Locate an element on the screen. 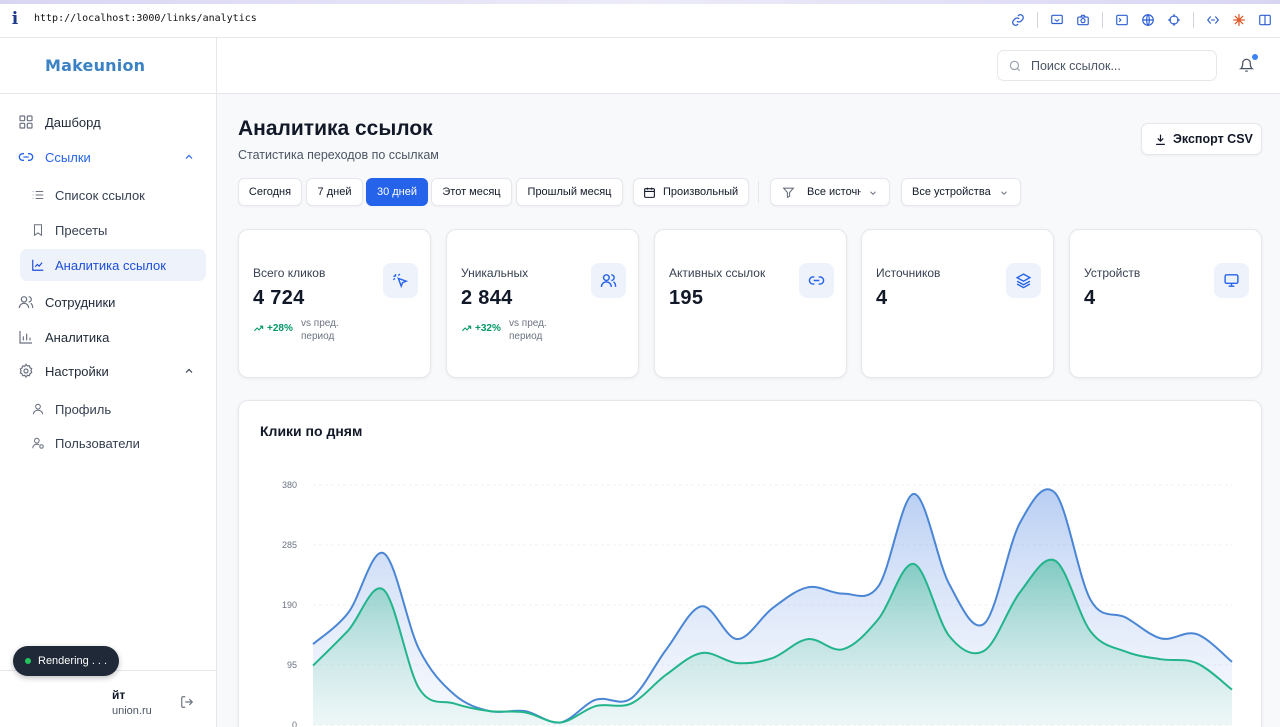  stat-label: Источников is located at coordinates (908, 273).